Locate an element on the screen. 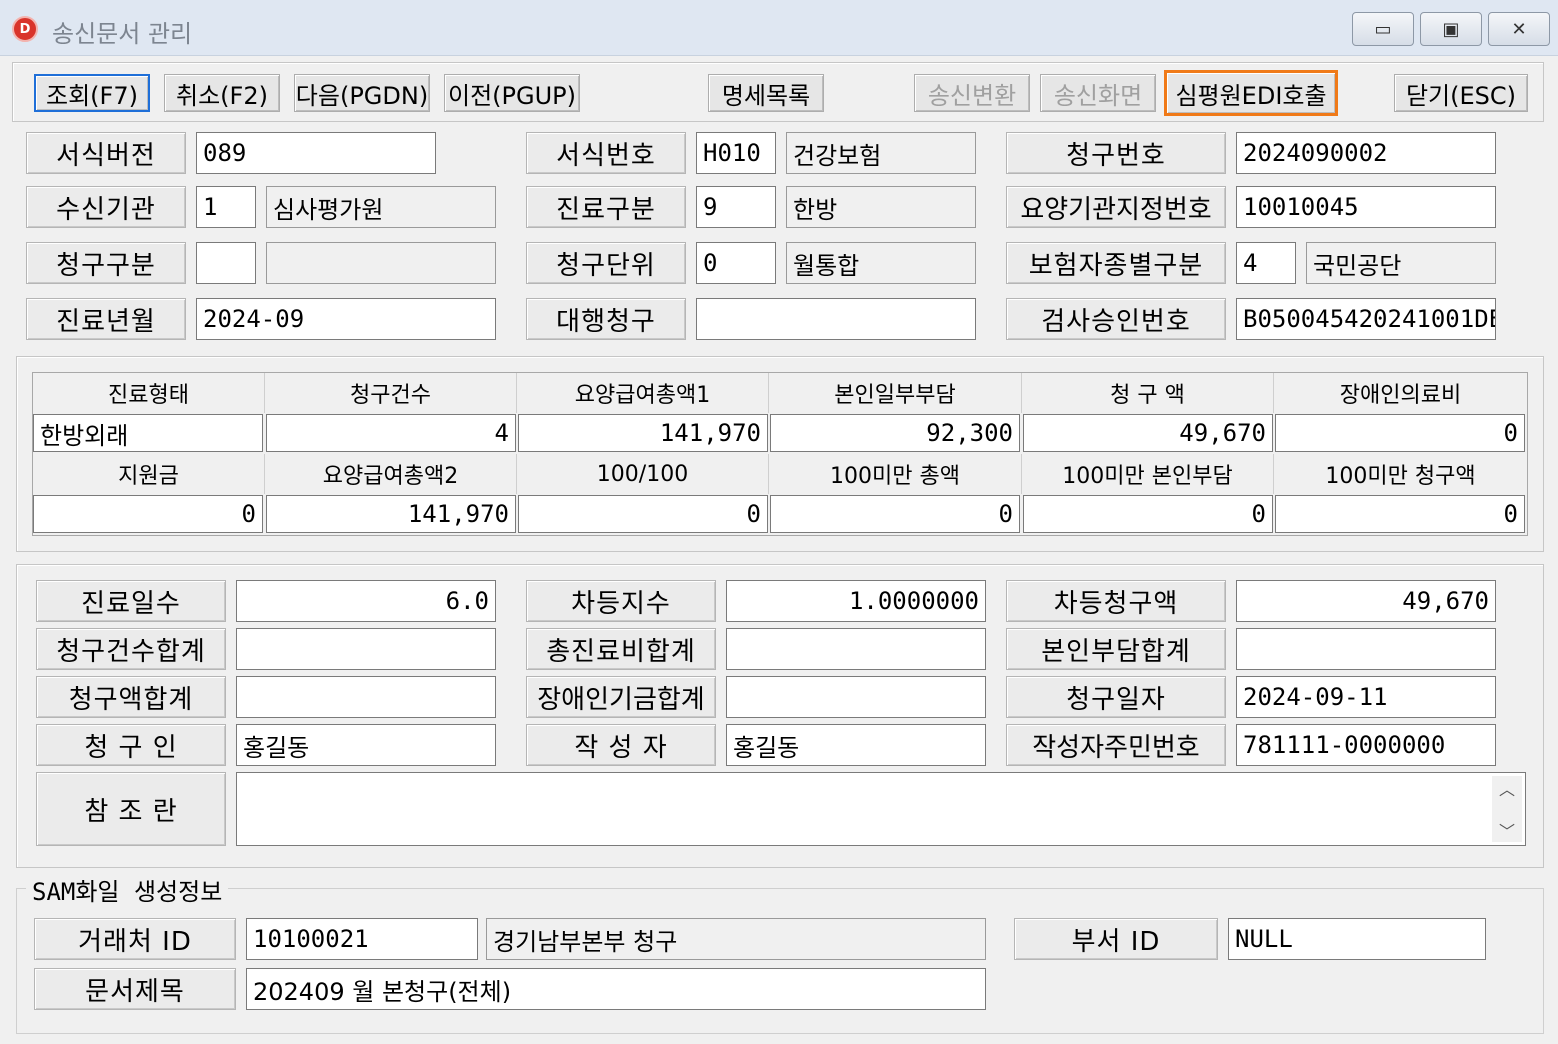 This screenshot has width=1558, height=1044. total-cost-label: 총진료비합계 is located at coordinates (621, 649).